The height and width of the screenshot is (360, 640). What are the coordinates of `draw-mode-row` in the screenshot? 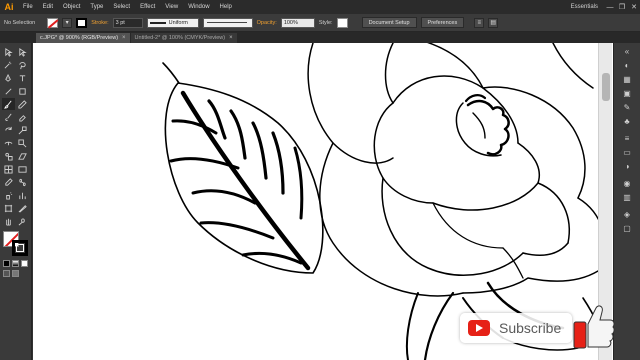 It's located at (15, 272).